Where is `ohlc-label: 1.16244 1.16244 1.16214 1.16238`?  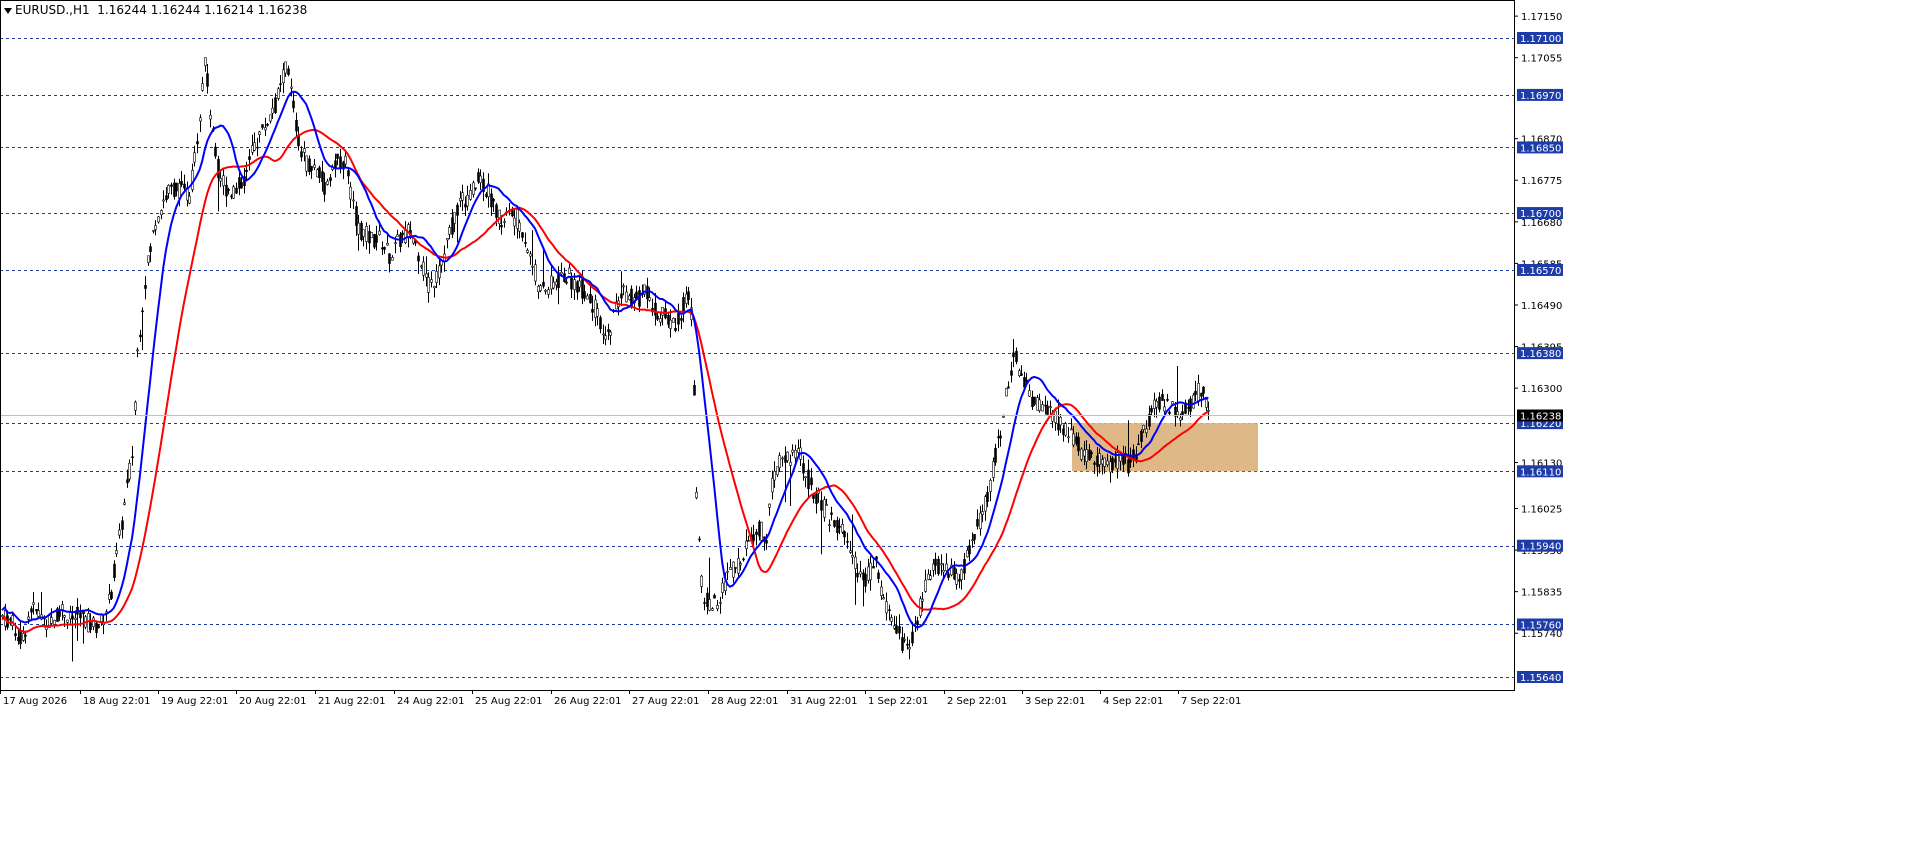
ohlc-label: 1.16244 1.16244 1.16214 1.16238 is located at coordinates (202, 10).